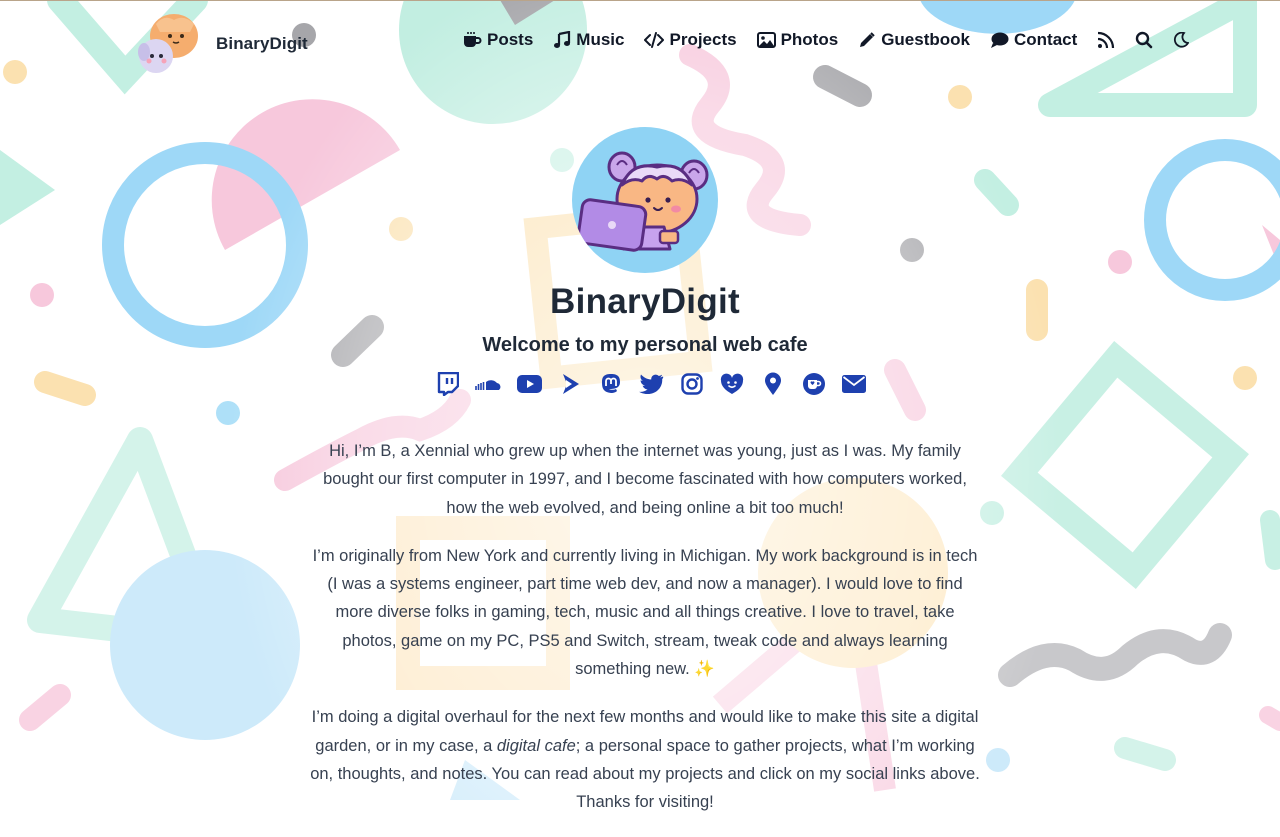  I want to click on speech-bubble-icon, so click(999, 40).